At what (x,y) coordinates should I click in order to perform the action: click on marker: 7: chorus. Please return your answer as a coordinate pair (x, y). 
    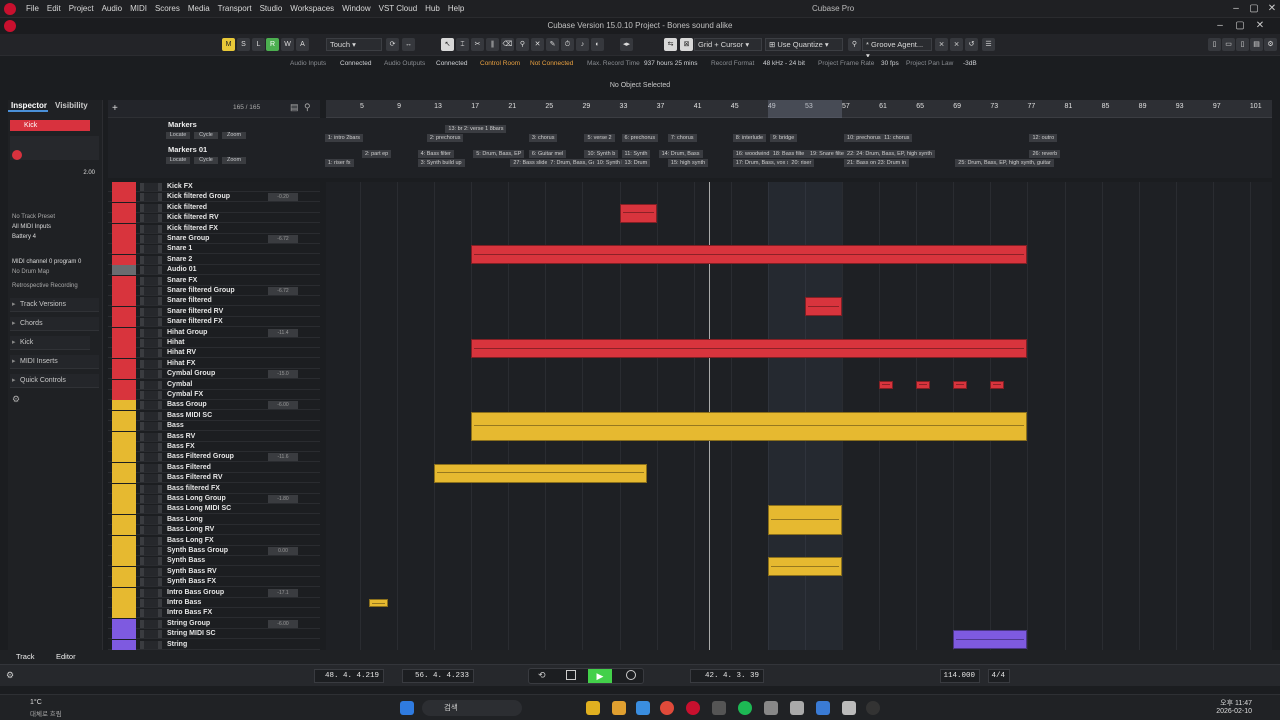
    Looking at the image, I should click on (682, 138).